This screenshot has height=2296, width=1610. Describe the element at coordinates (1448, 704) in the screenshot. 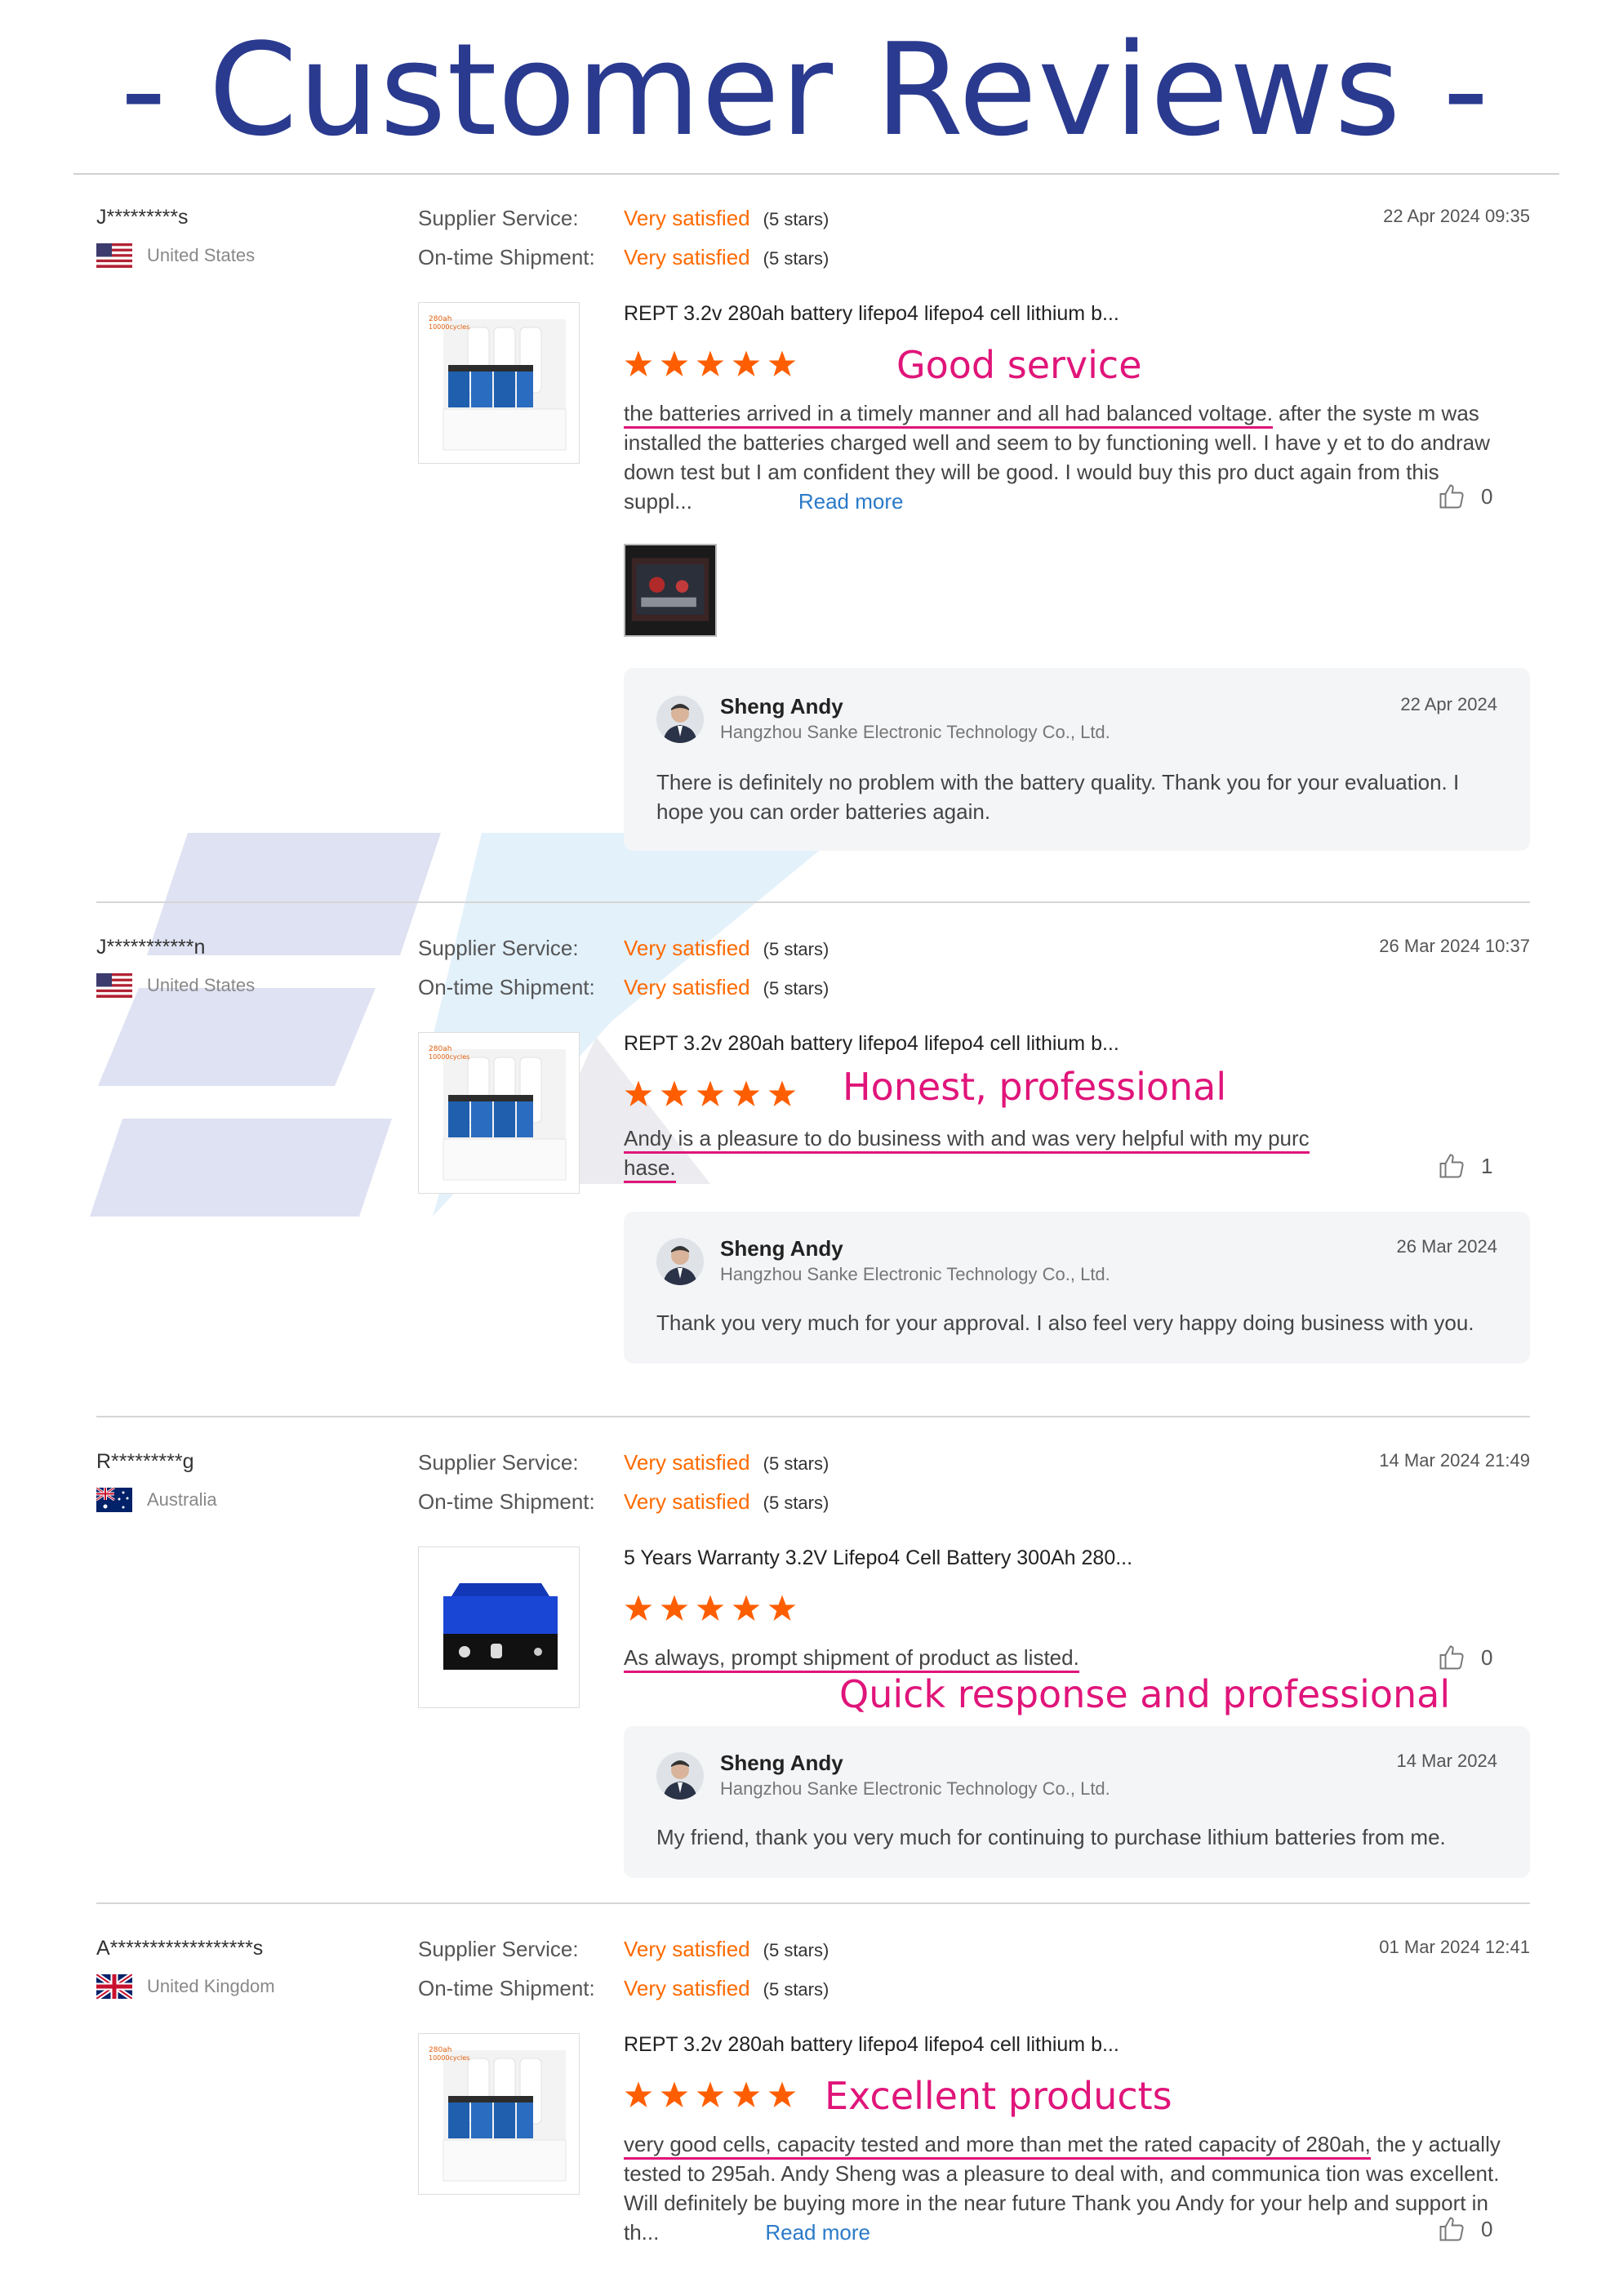

I see `reply-date: 22 Apr 2024` at that location.